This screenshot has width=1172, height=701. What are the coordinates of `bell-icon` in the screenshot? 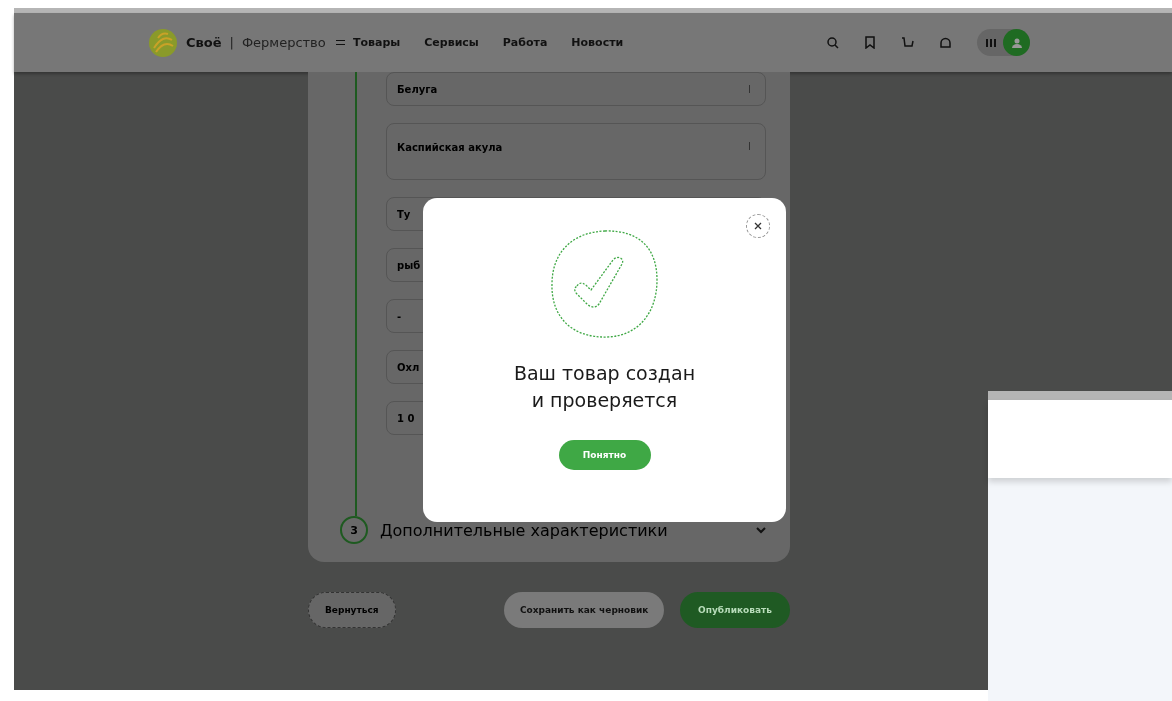 It's located at (945, 42).